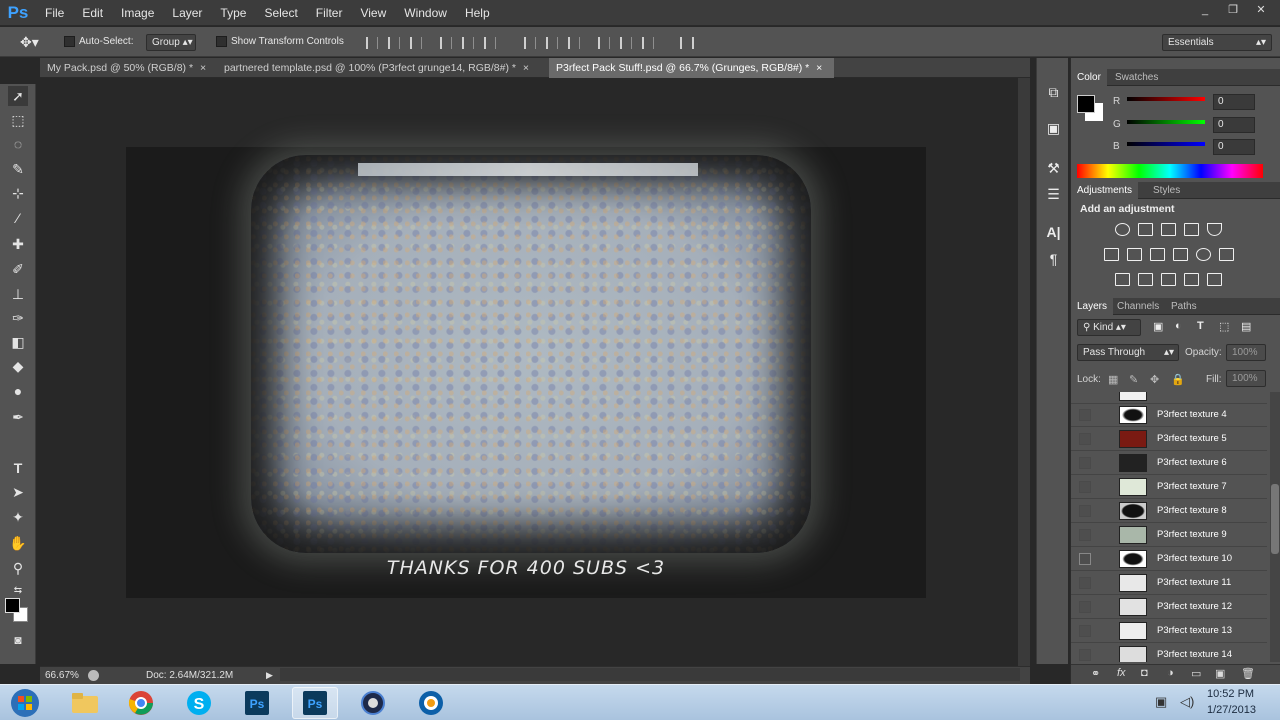 Image resolution: width=1280 pixels, height=720 pixels. What do you see at coordinates (18, 294) in the screenshot?
I see `clone-stamp-tool-icon: ⊥` at bounding box center [18, 294].